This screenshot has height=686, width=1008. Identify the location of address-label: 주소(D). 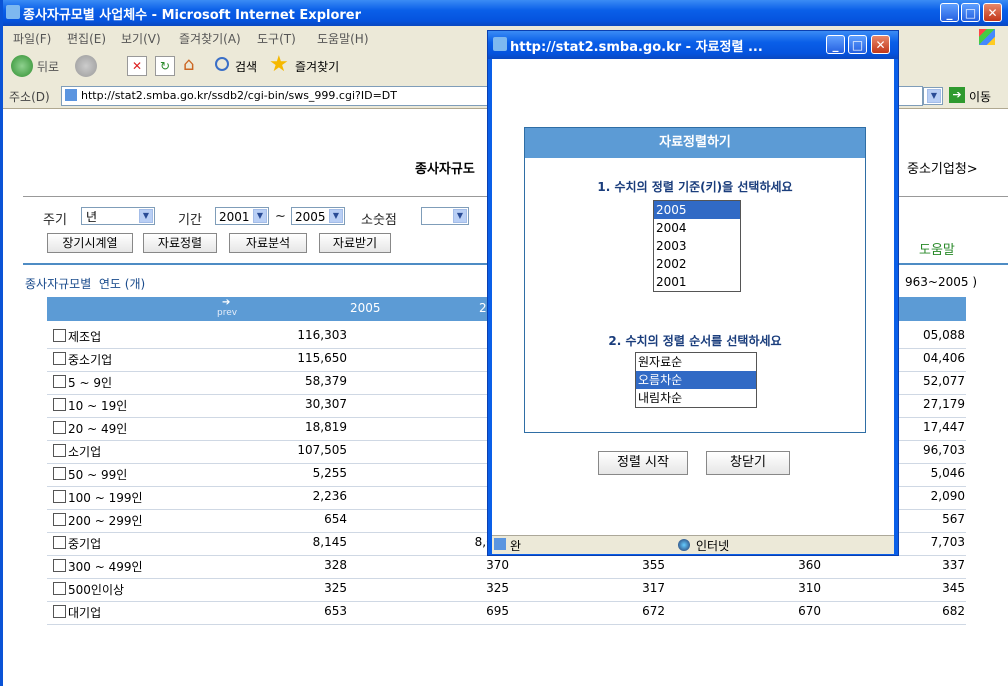
(29, 97).